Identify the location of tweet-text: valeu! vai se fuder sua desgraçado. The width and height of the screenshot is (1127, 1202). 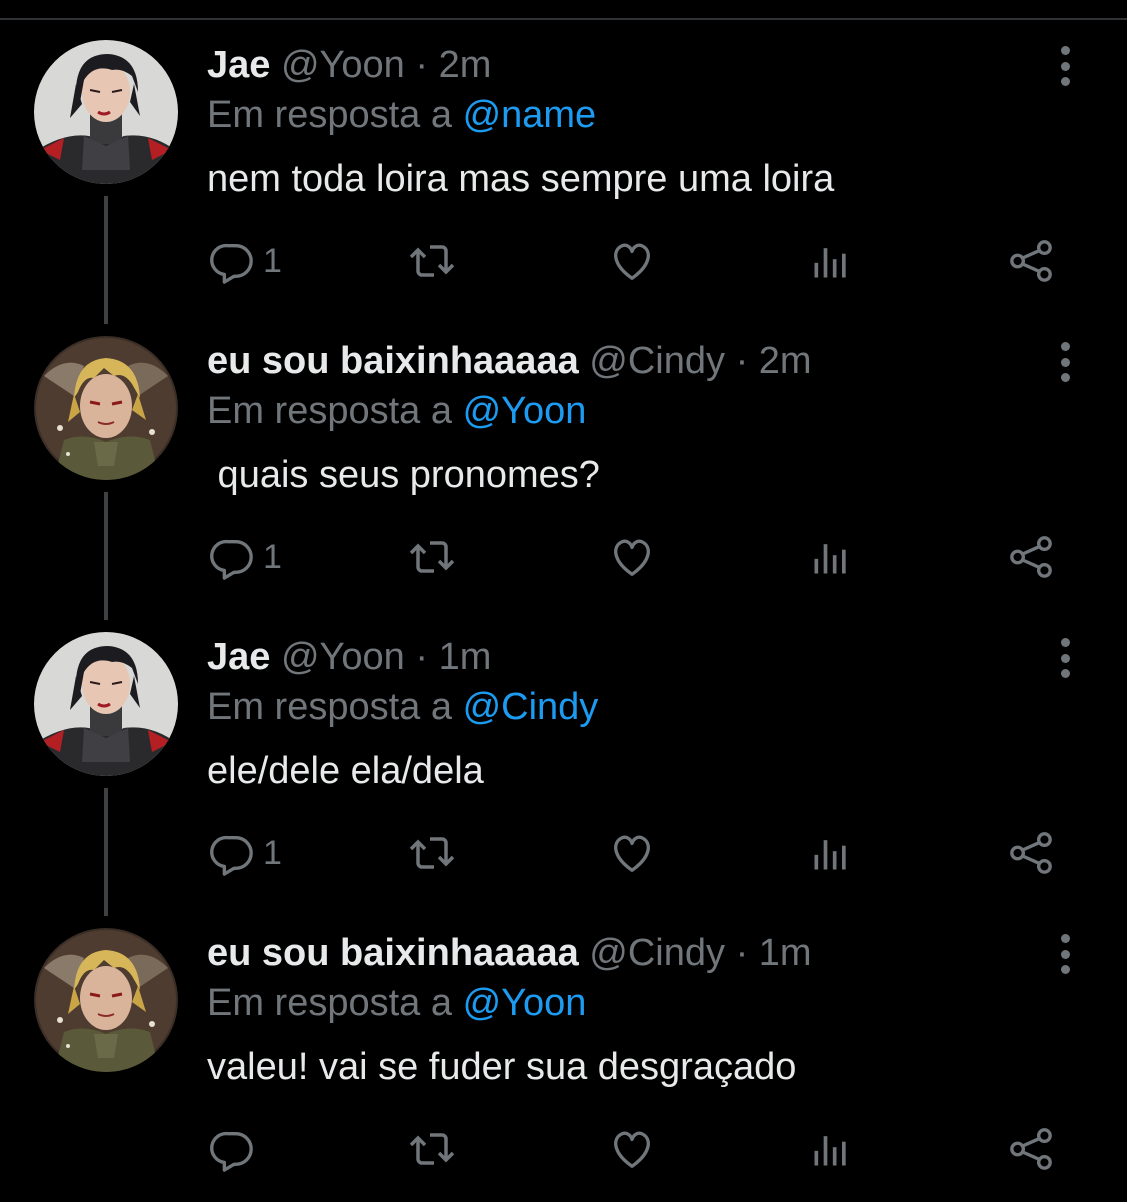
(502, 1067).